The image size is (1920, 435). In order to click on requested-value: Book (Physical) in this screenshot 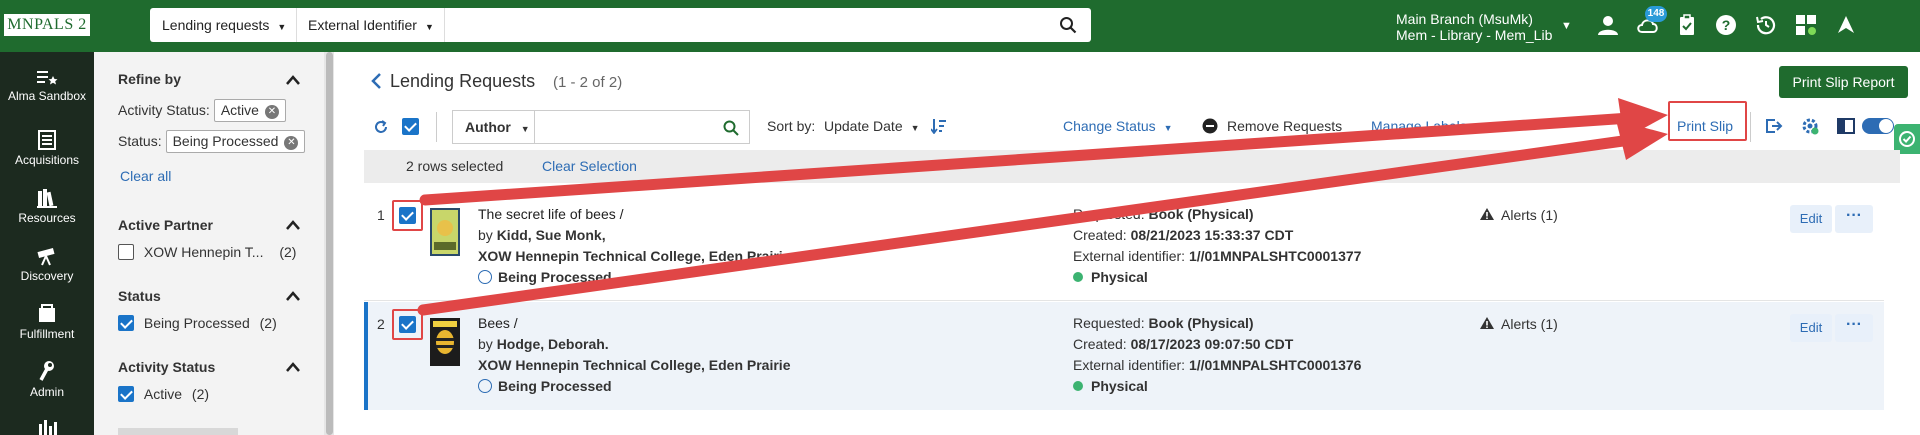, I will do `click(1201, 323)`.